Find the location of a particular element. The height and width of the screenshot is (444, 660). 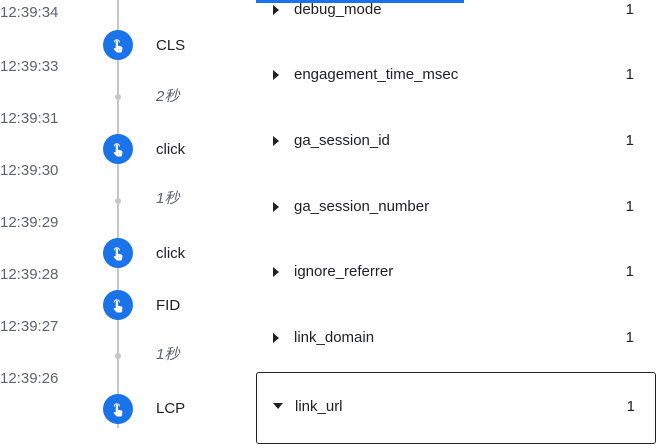

param-name: ga_session_number is located at coordinates (362, 206).